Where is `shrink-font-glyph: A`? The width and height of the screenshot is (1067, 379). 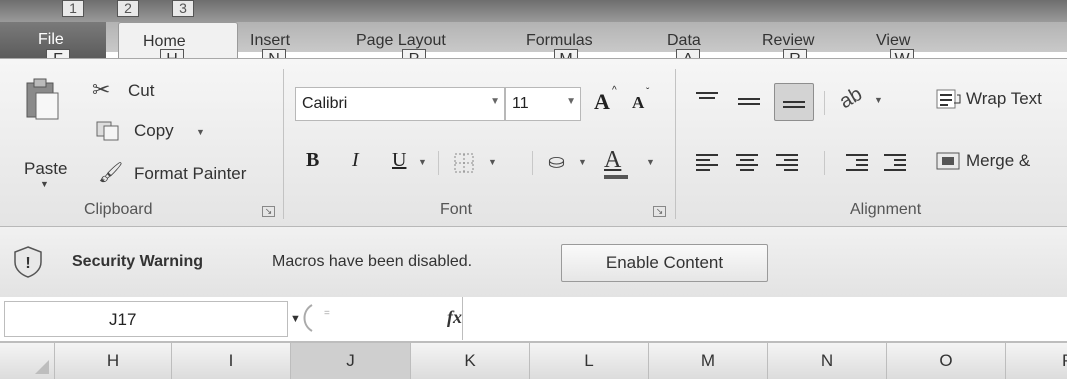 shrink-font-glyph: A is located at coordinates (638, 102).